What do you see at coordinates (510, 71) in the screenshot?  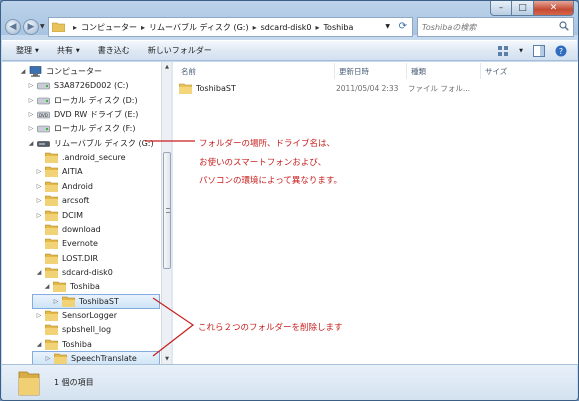 I see `column-header-size: サイズ` at bounding box center [510, 71].